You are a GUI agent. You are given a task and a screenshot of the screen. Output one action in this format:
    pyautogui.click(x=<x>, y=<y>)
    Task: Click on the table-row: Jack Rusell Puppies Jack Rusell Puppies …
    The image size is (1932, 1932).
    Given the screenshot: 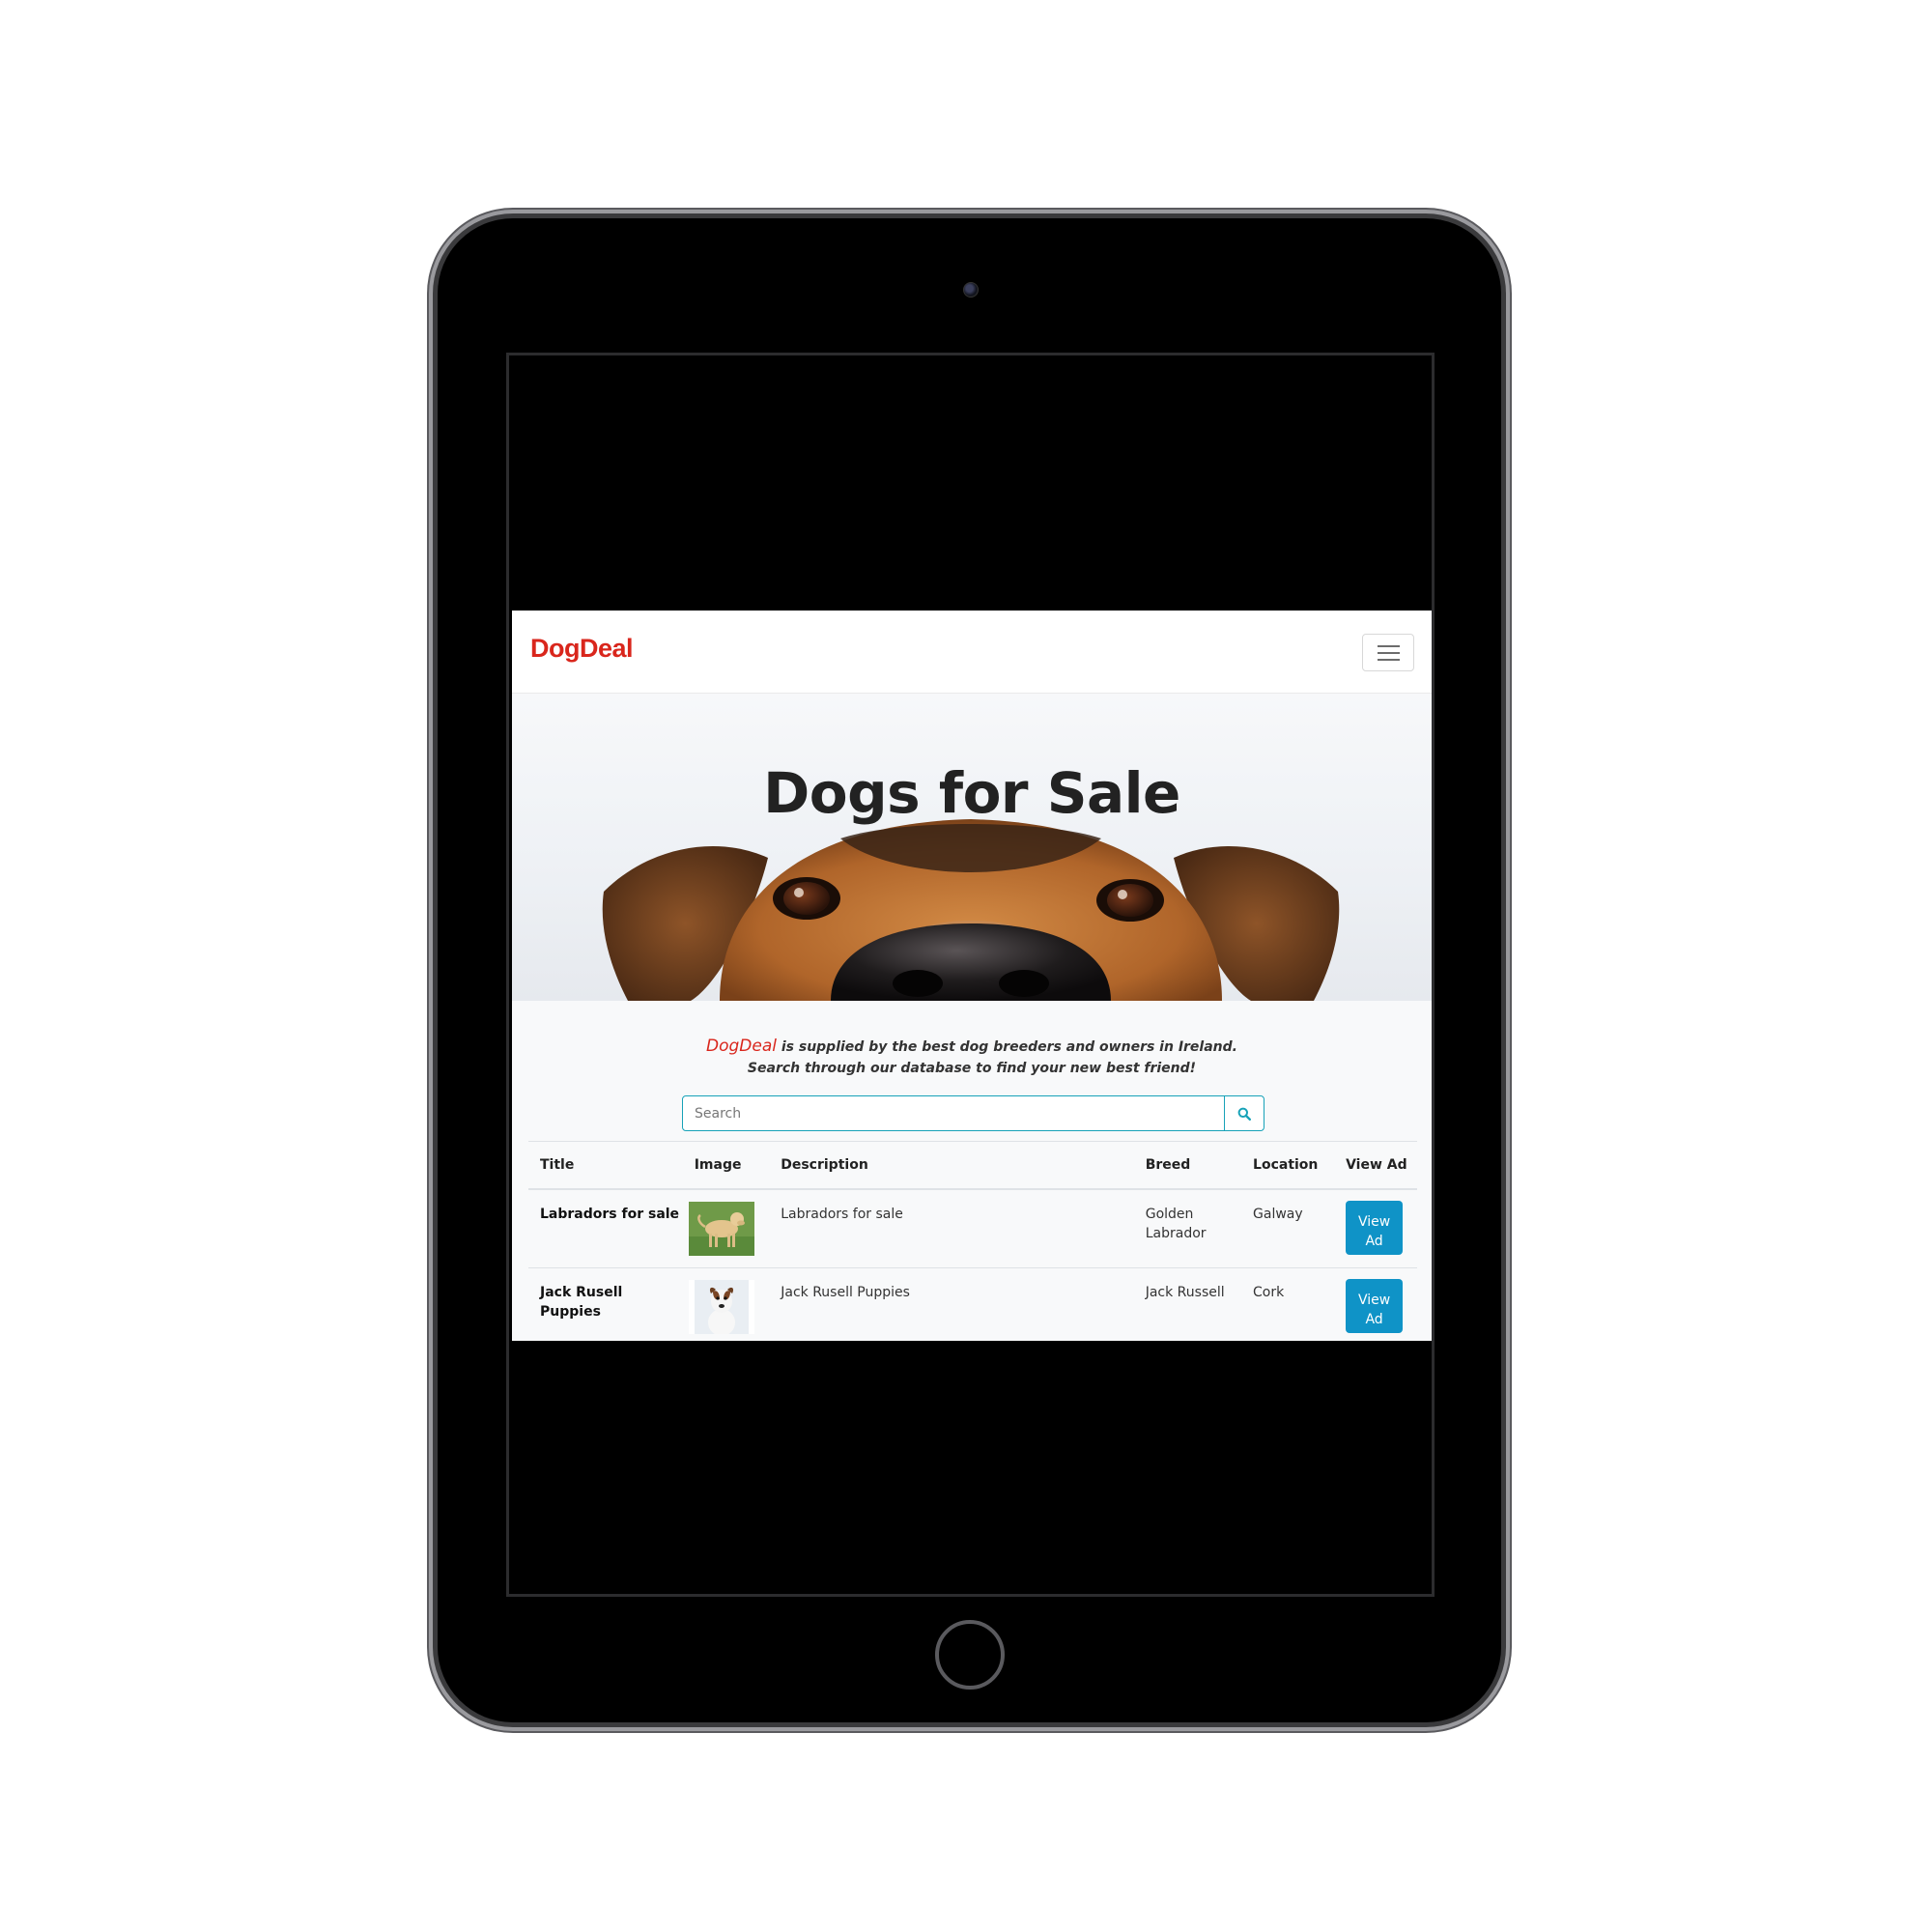 What is the action you would take?
    pyautogui.click(x=972, y=1304)
    